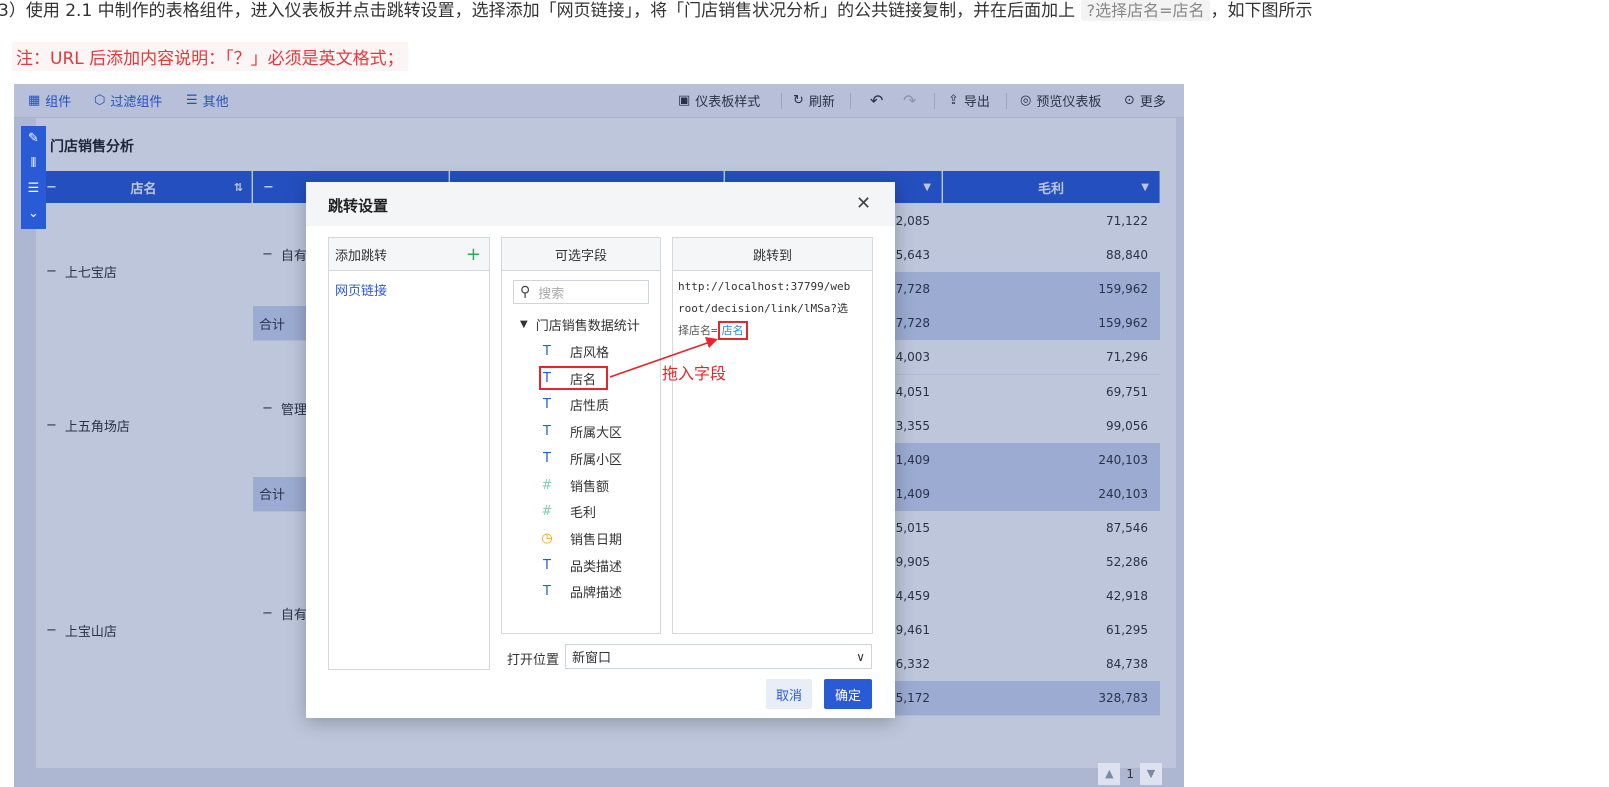 Image resolution: width=1609 pixels, height=787 pixels. I want to click on page-number: 1, so click(1130, 774).